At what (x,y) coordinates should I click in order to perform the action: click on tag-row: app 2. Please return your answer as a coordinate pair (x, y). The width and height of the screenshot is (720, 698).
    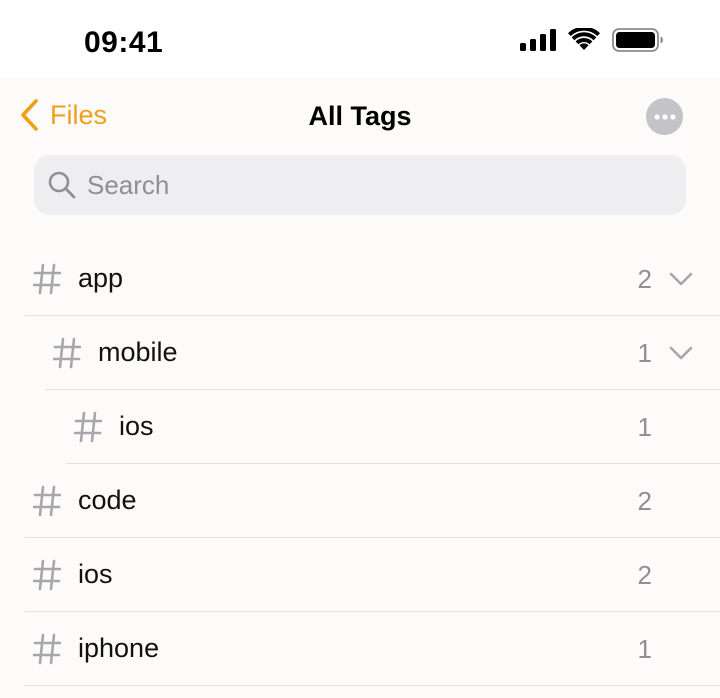
    Looking at the image, I should click on (372, 279).